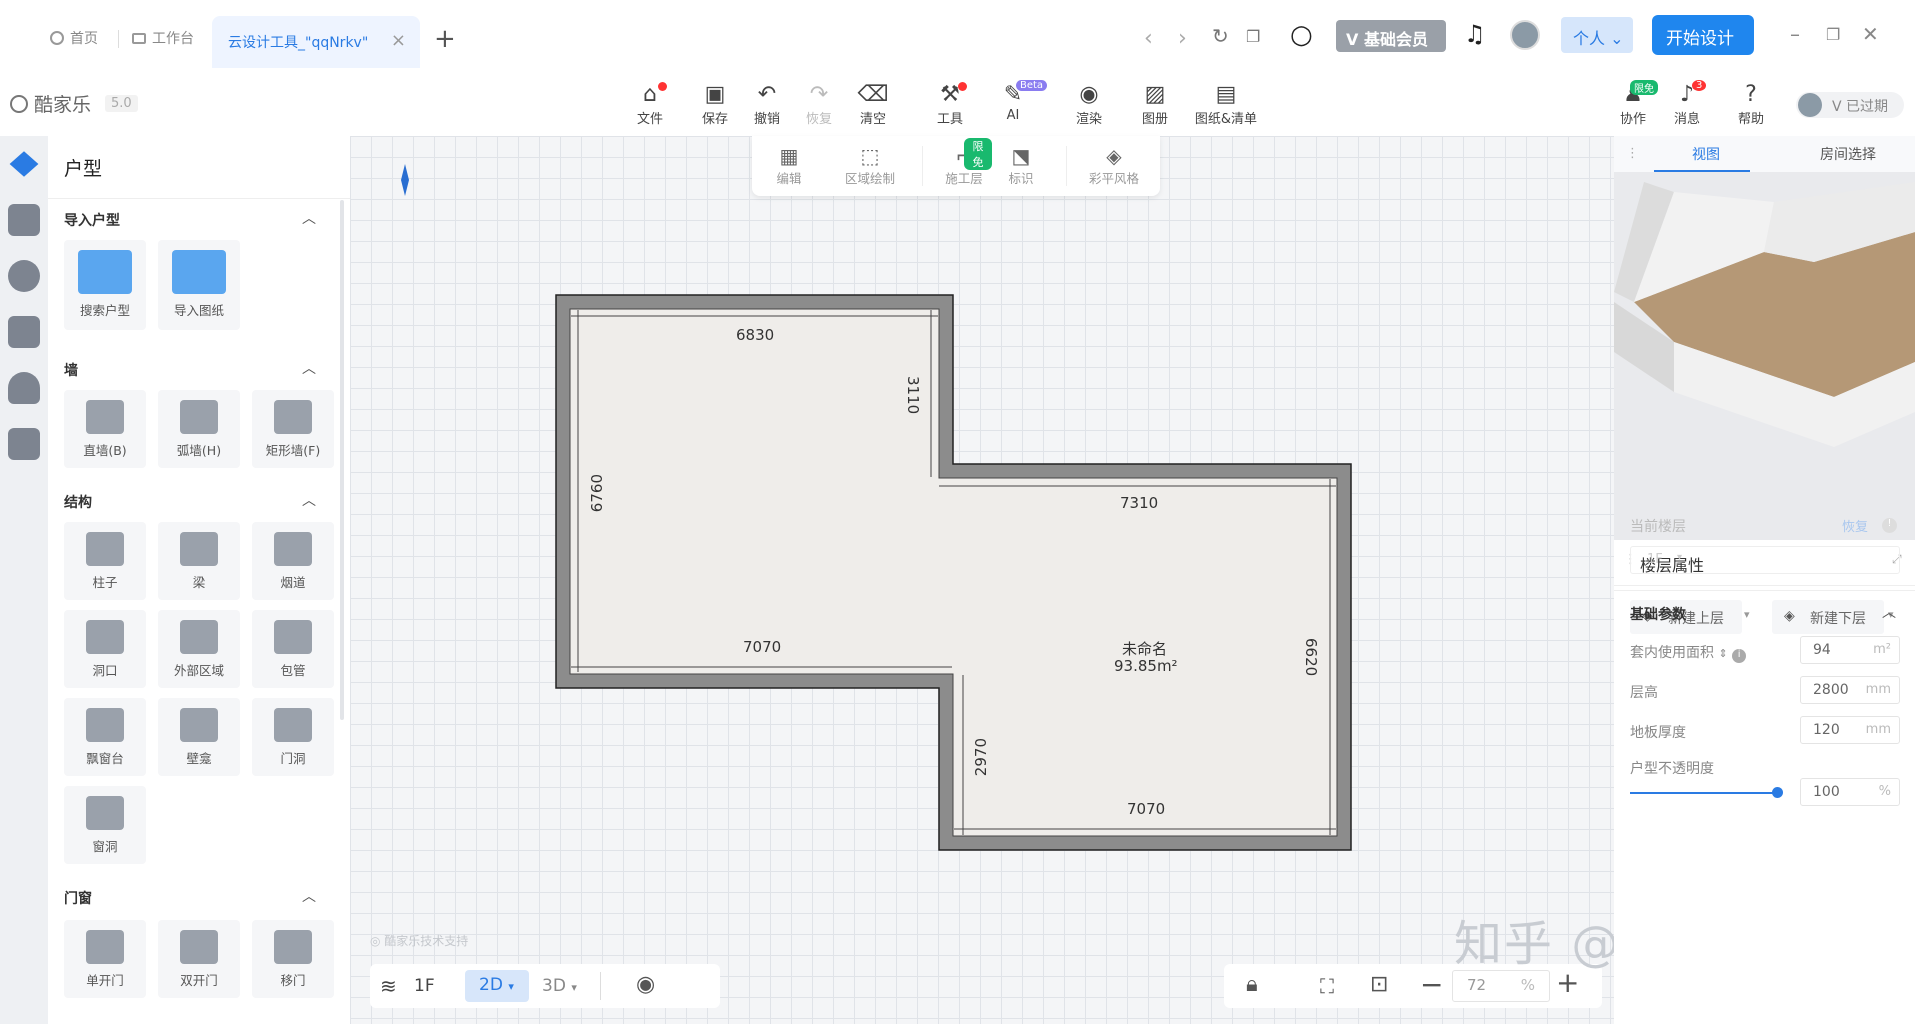  What do you see at coordinates (1848, 154) in the screenshot?
I see `tab-room-select: 房间选择` at bounding box center [1848, 154].